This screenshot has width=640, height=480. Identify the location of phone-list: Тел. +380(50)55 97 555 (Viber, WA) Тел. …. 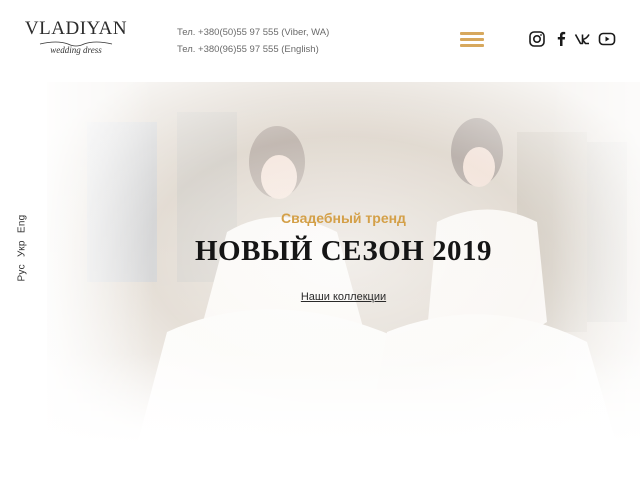
(253, 41).